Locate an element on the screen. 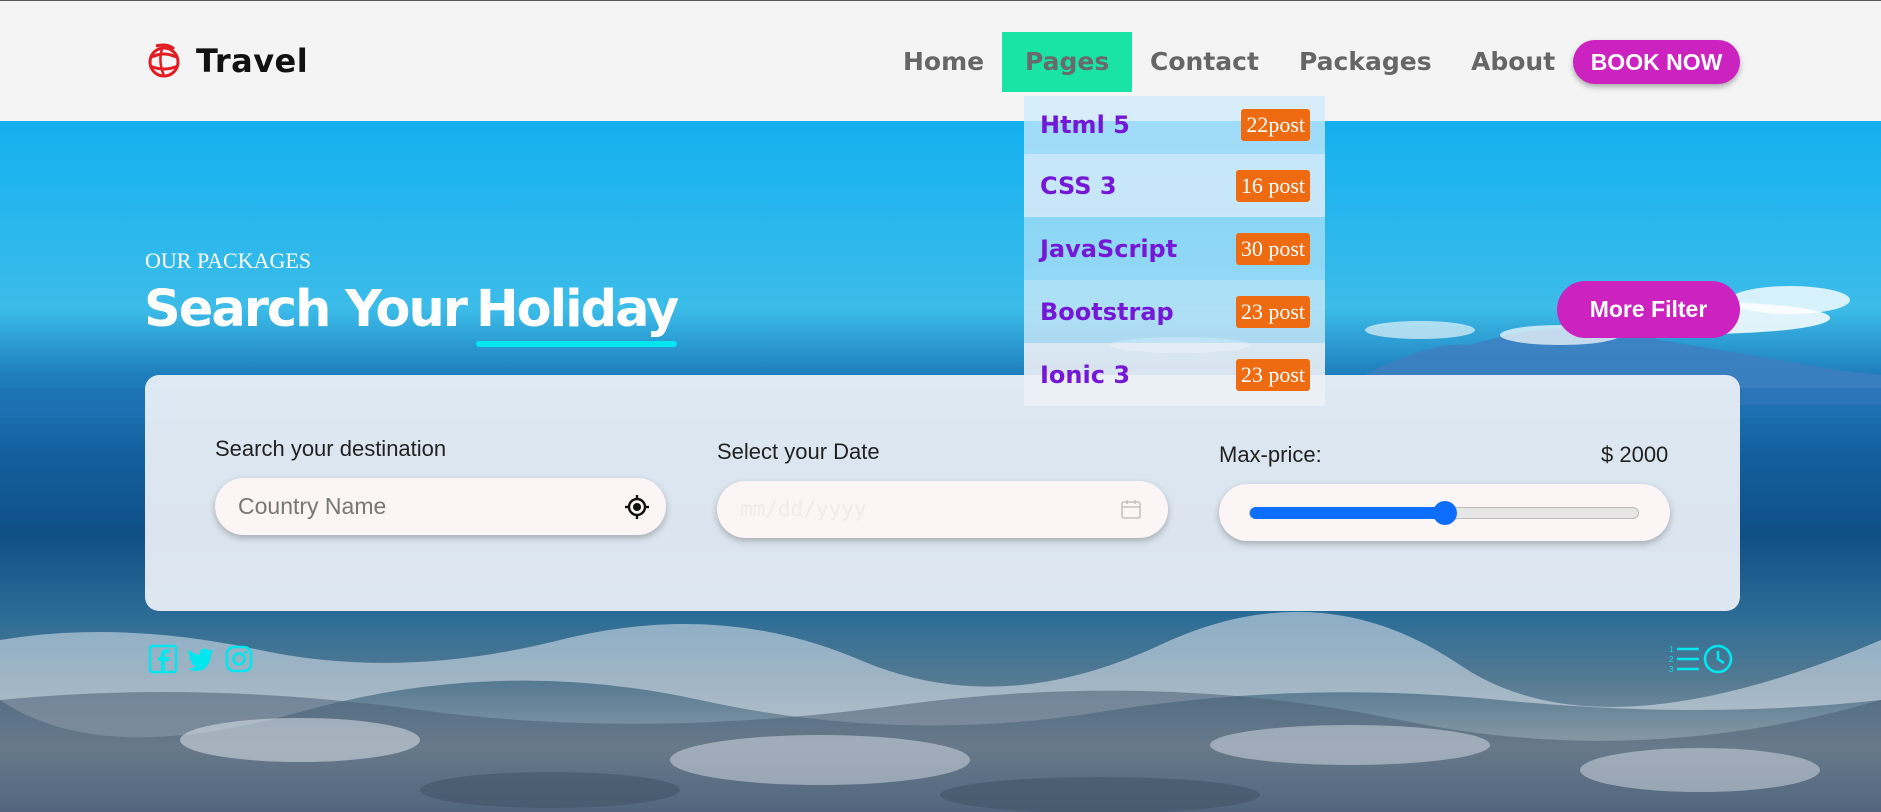 The height and width of the screenshot is (812, 1881). locate-icon is located at coordinates (637, 507).